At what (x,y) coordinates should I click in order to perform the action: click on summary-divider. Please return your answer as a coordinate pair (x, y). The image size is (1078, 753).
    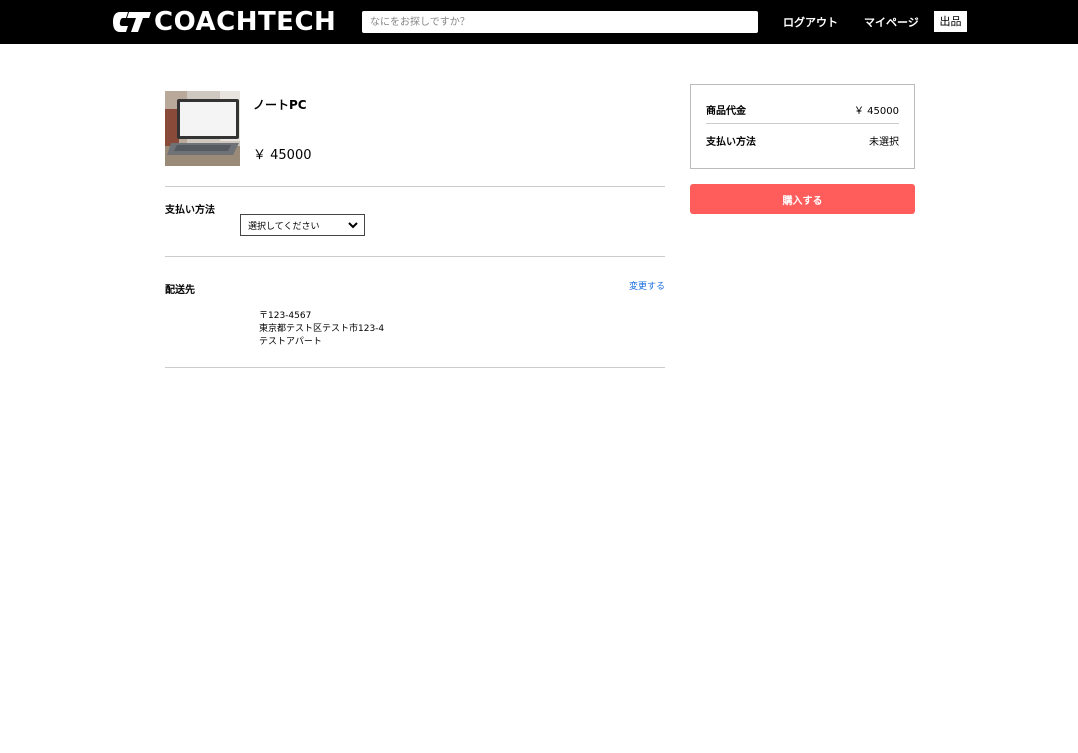
    Looking at the image, I should click on (802, 123).